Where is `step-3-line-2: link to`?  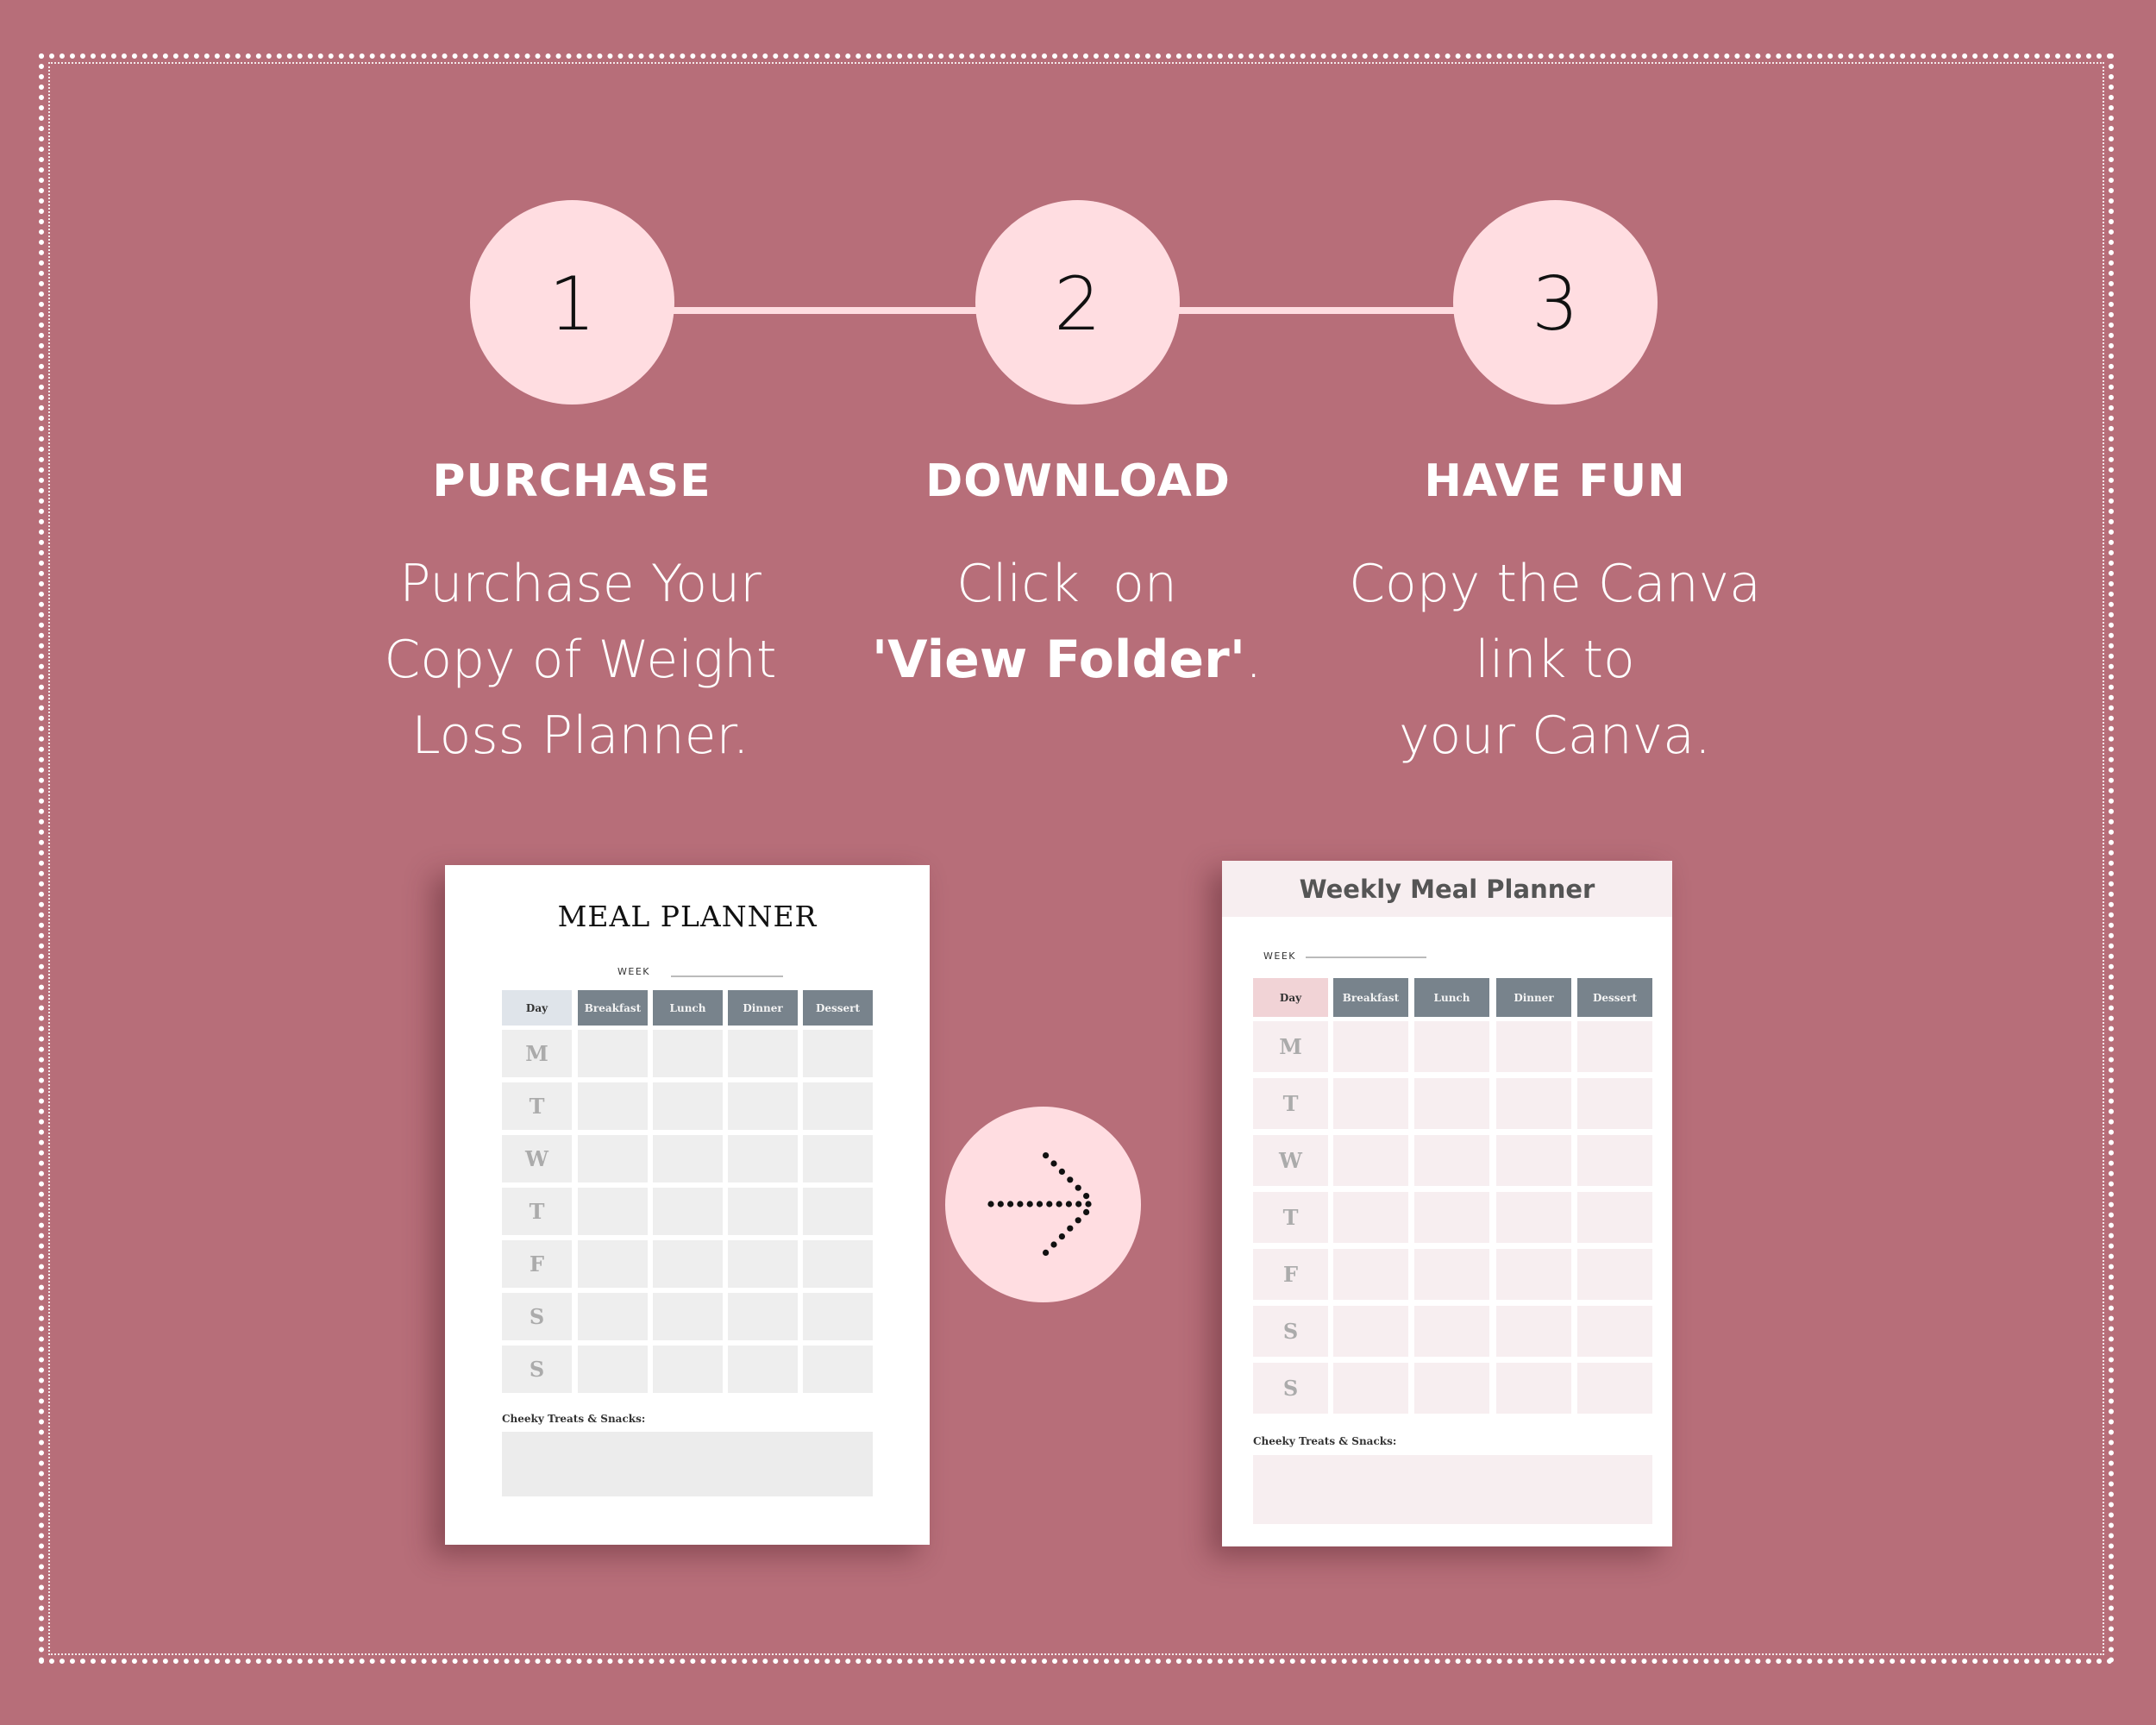 step-3-line-2: link to is located at coordinates (1555, 660).